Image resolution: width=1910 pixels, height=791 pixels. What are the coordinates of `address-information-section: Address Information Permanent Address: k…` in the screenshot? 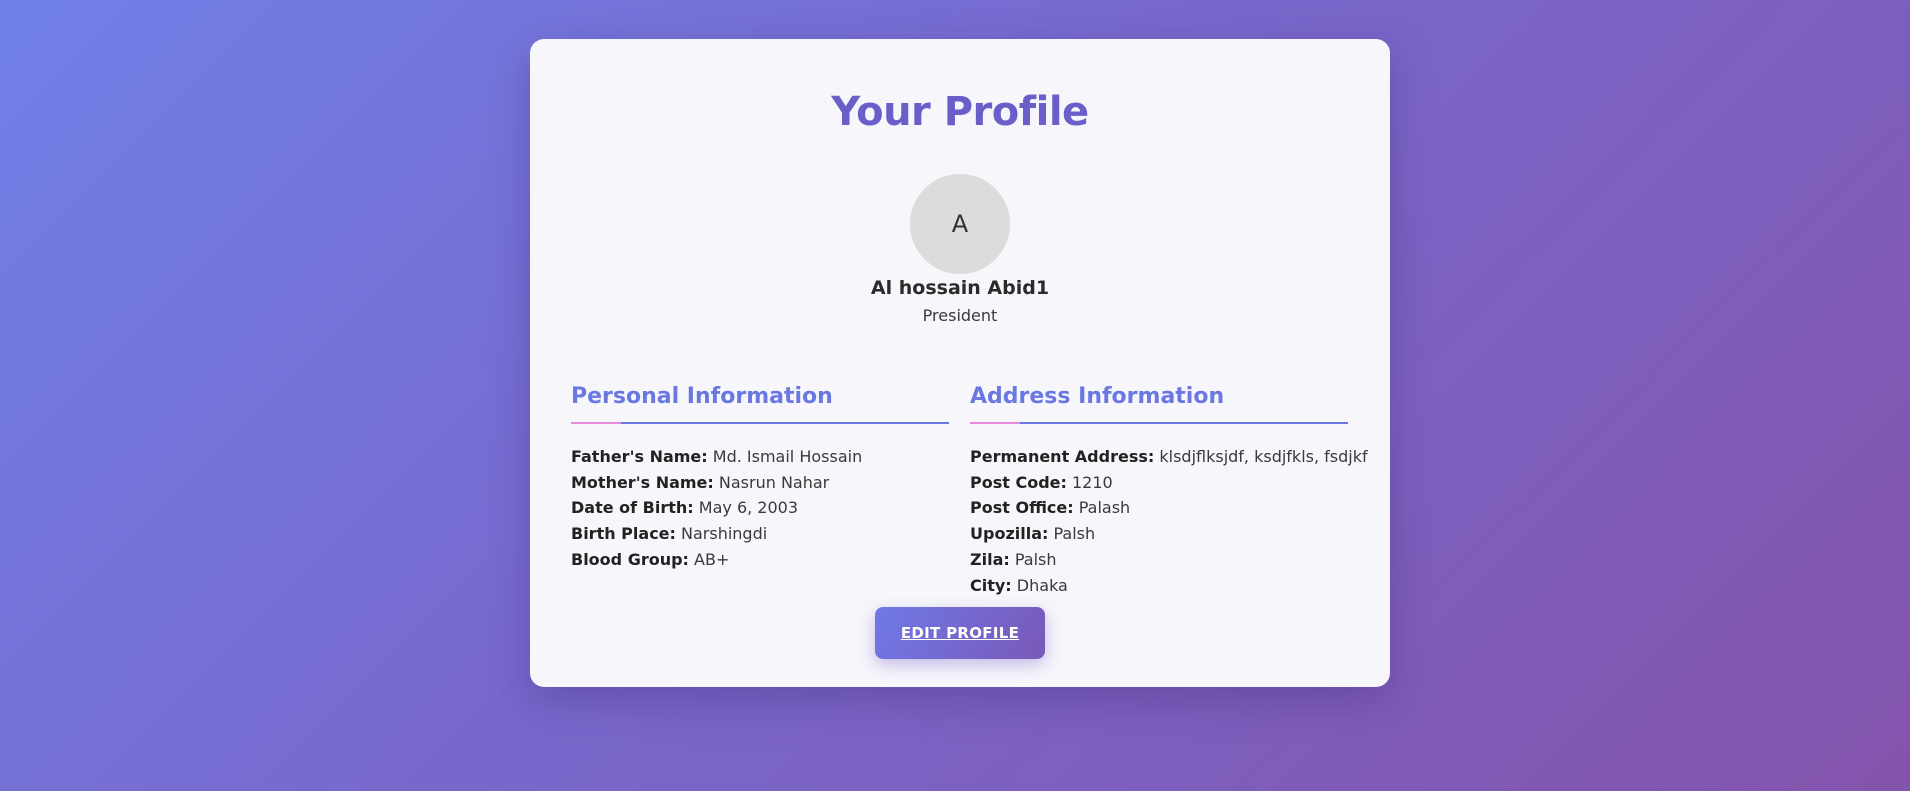 It's located at (1169, 490).